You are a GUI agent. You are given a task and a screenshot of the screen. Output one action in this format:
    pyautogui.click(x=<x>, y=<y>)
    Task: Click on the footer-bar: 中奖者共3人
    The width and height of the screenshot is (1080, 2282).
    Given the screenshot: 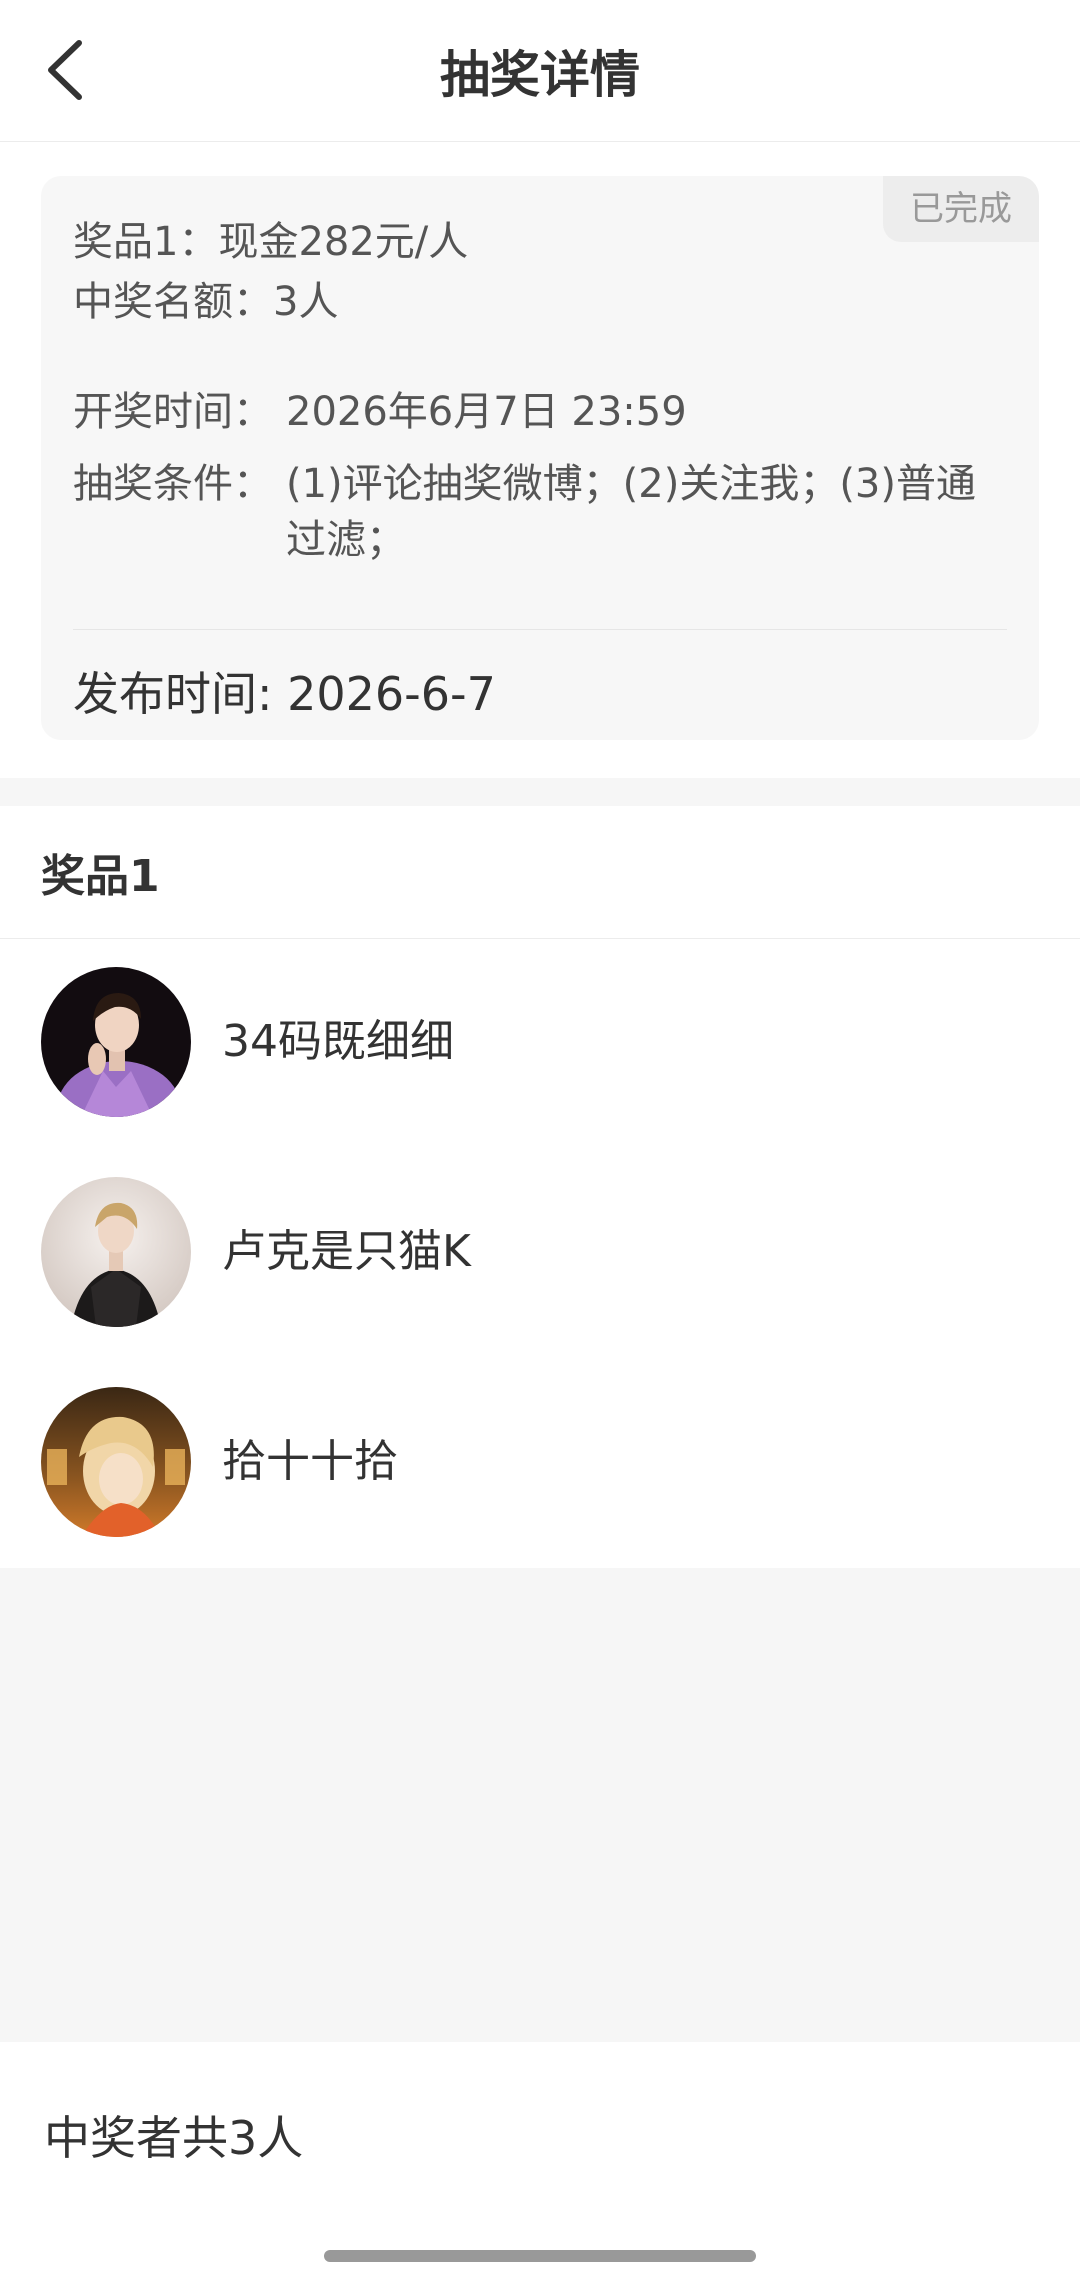 What is the action you would take?
    pyautogui.click(x=540, y=2162)
    